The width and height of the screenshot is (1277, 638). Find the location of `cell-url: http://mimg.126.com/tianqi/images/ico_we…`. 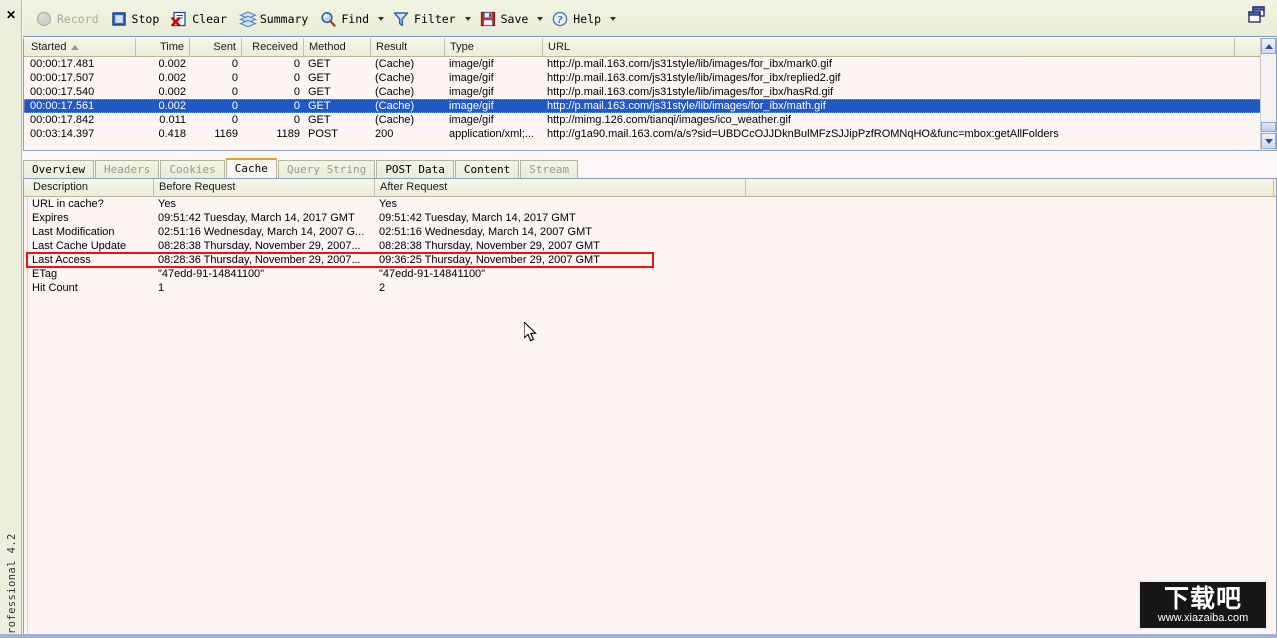

cell-url: http://mimg.126.com/tianqi/images/ico_we… is located at coordinates (669, 120).